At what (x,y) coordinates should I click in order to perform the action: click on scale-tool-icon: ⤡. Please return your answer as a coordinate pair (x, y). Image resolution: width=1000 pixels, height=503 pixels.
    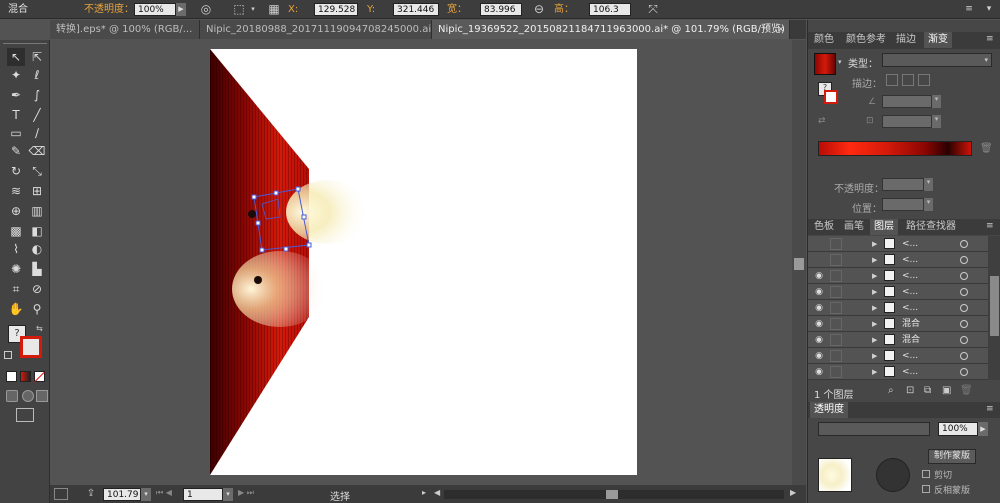
    Looking at the image, I should click on (37, 171).